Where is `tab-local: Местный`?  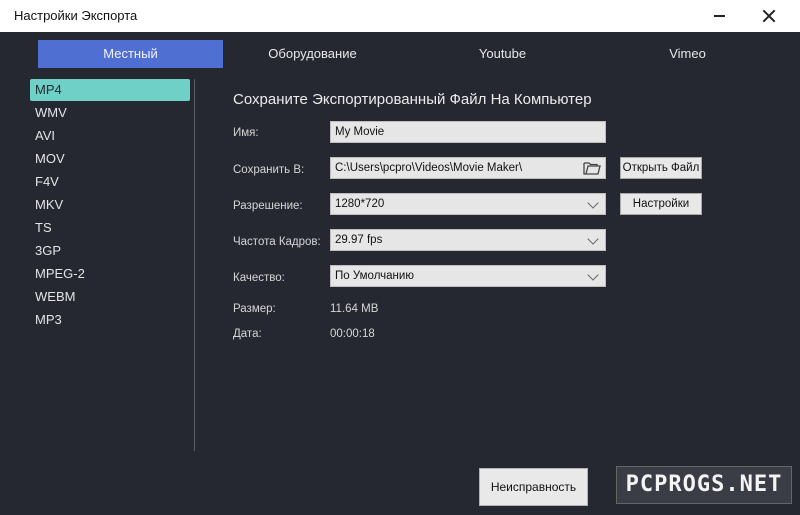
tab-local: Местный is located at coordinates (130, 54).